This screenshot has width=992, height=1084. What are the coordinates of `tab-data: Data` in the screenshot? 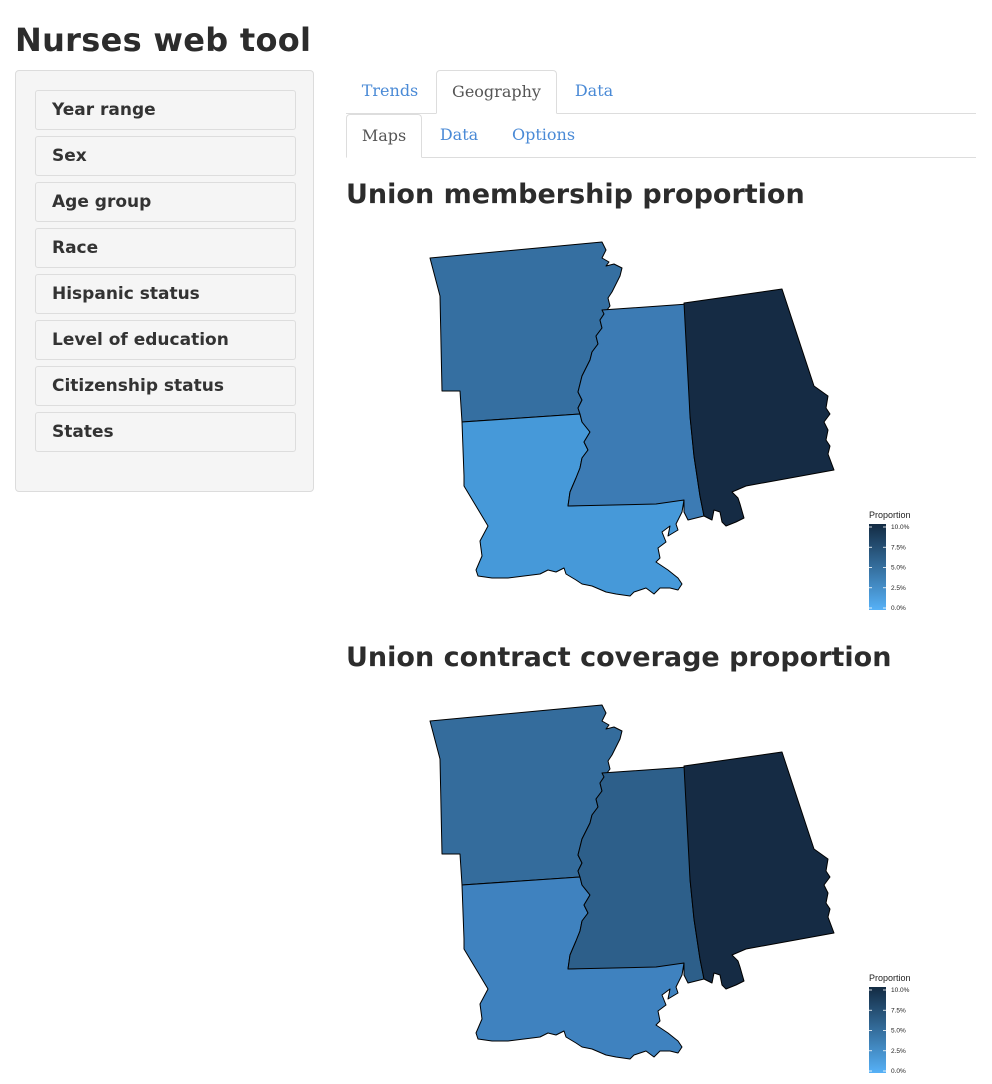 It's located at (594, 92).